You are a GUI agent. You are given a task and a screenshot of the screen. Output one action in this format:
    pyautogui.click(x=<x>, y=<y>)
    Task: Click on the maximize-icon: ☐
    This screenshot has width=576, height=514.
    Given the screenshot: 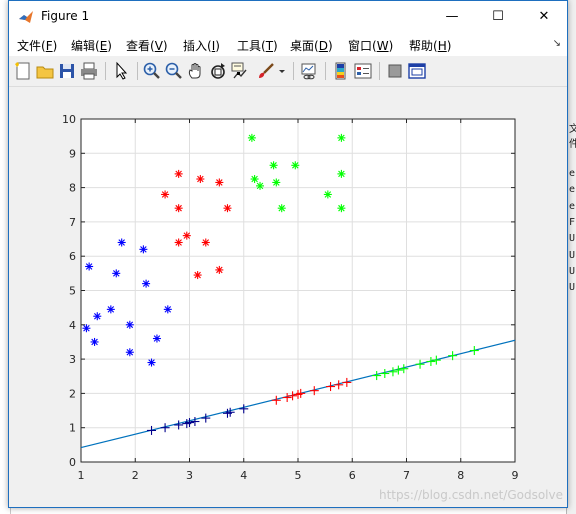 What is the action you would take?
    pyautogui.click(x=498, y=16)
    